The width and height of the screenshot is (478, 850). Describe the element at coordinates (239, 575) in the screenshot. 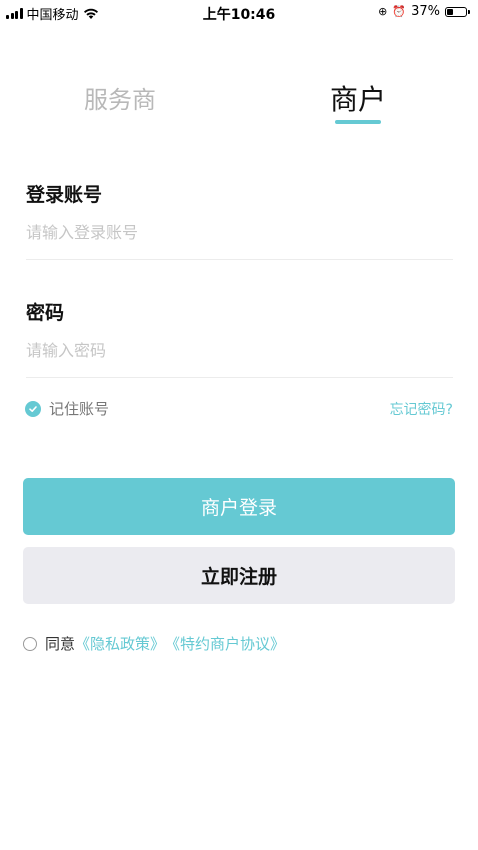

I see `register-now-button: 立即注册` at that location.